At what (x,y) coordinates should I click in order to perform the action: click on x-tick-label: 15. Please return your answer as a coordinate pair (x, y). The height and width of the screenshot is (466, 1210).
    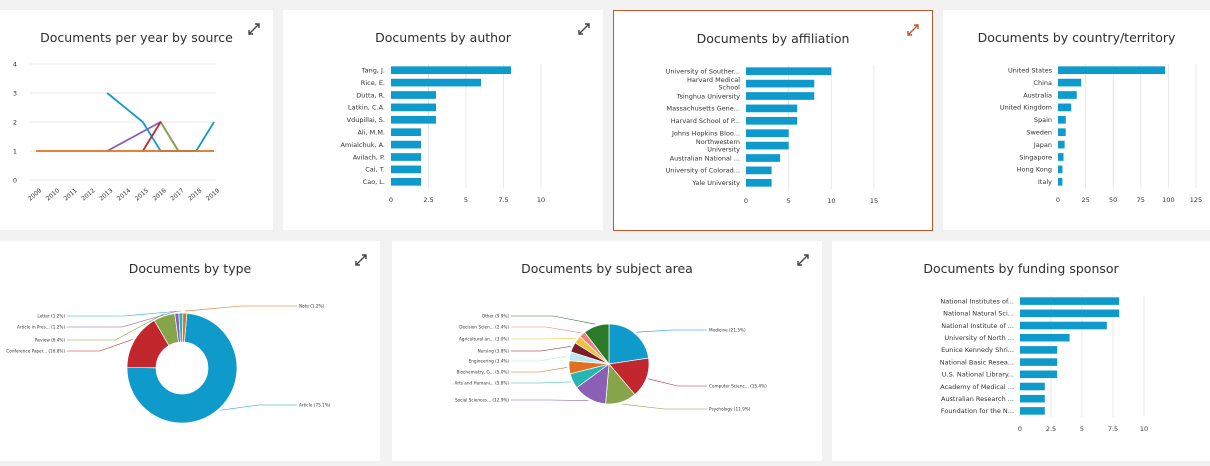
    Looking at the image, I should click on (874, 201).